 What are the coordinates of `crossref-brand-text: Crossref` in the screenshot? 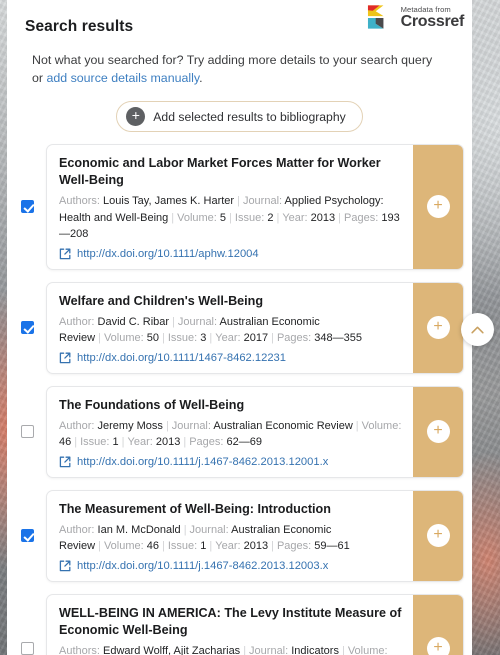 It's located at (432, 22).